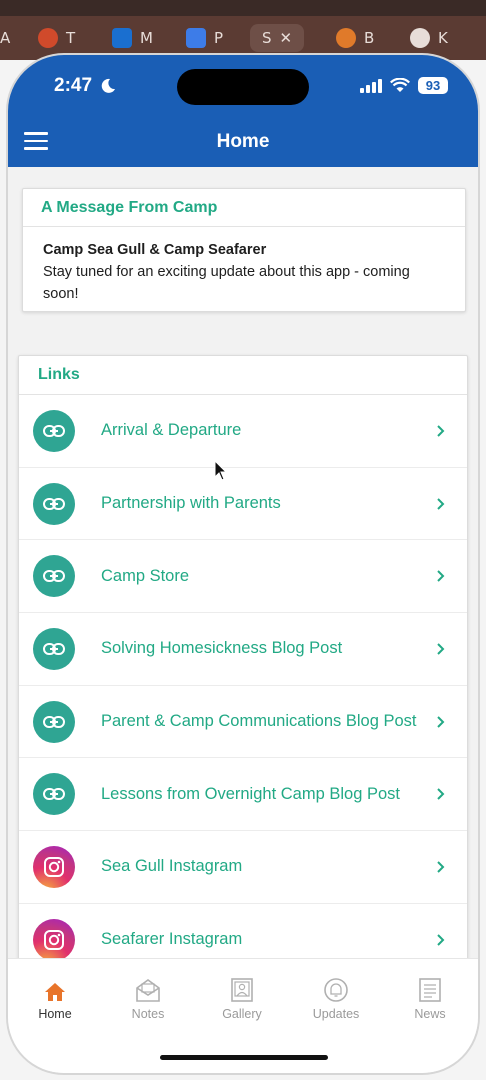  Describe the element at coordinates (219, 38) in the screenshot. I see `host-tab-label: P` at that location.